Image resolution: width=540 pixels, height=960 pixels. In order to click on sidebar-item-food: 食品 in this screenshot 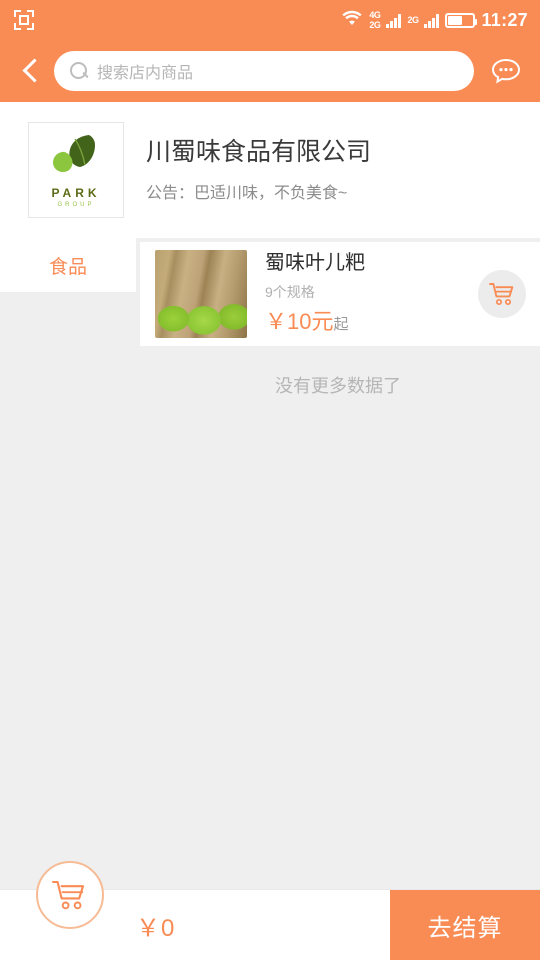, I will do `click(68, 265)`.